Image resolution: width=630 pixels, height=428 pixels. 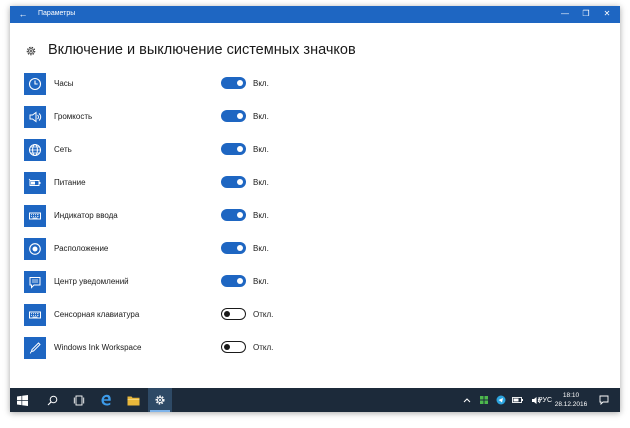 What do you see at coordinates (35, 348) in the screenshot?
I see `pen-icon` at bounding box center [35, 348].